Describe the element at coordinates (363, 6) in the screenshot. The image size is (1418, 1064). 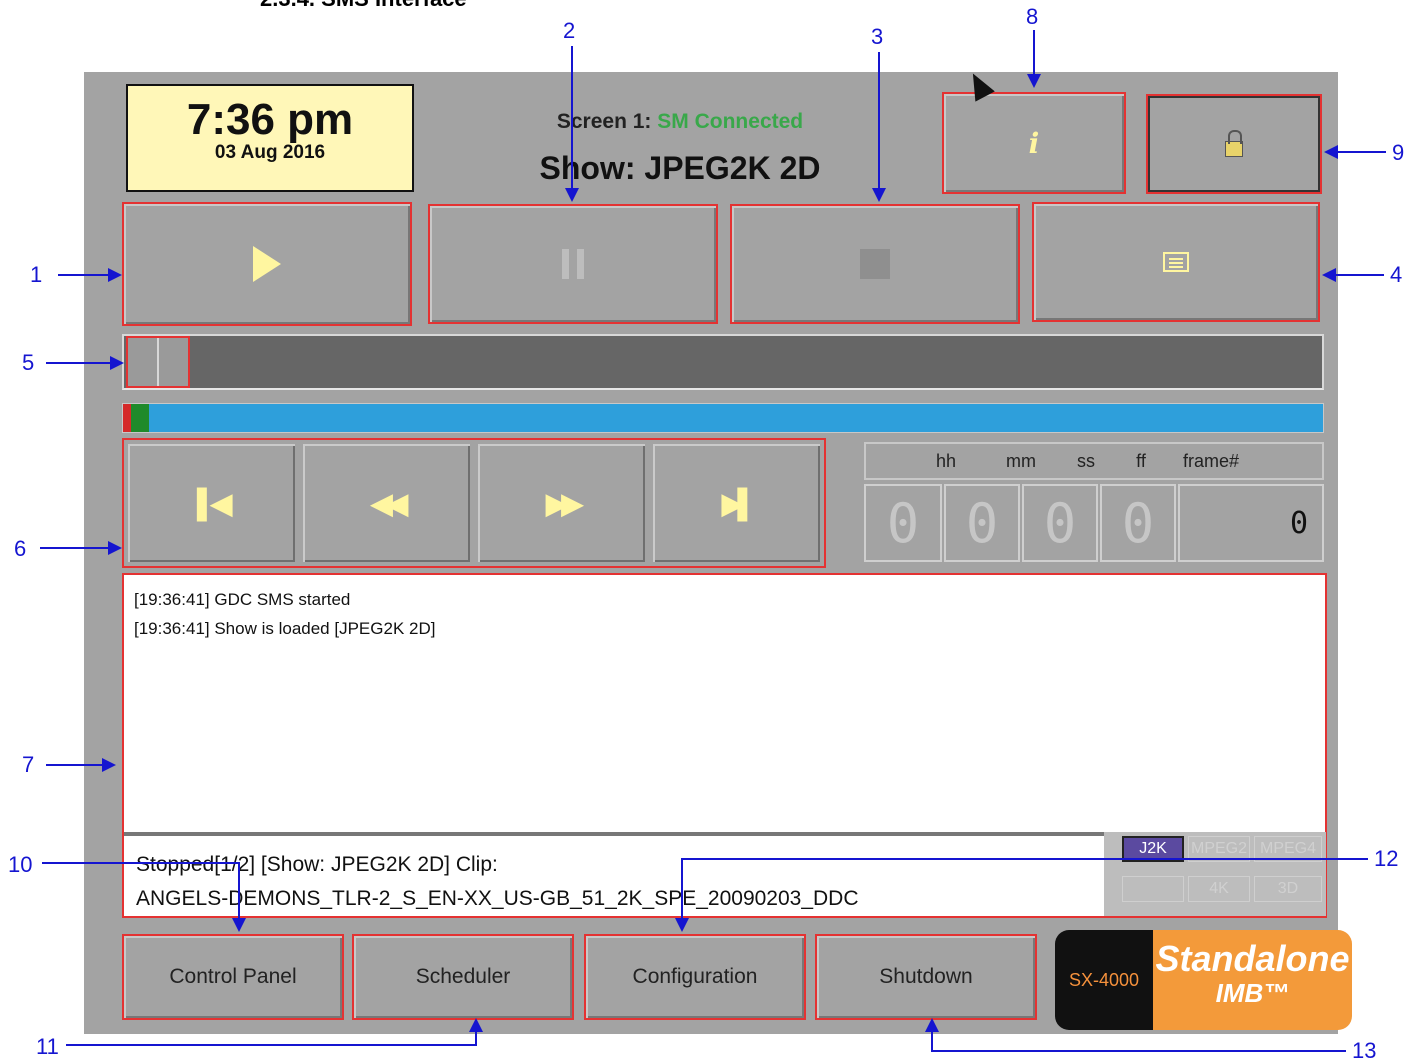
I see `section-heading: 2.3.4. SMS Interface` at that location.